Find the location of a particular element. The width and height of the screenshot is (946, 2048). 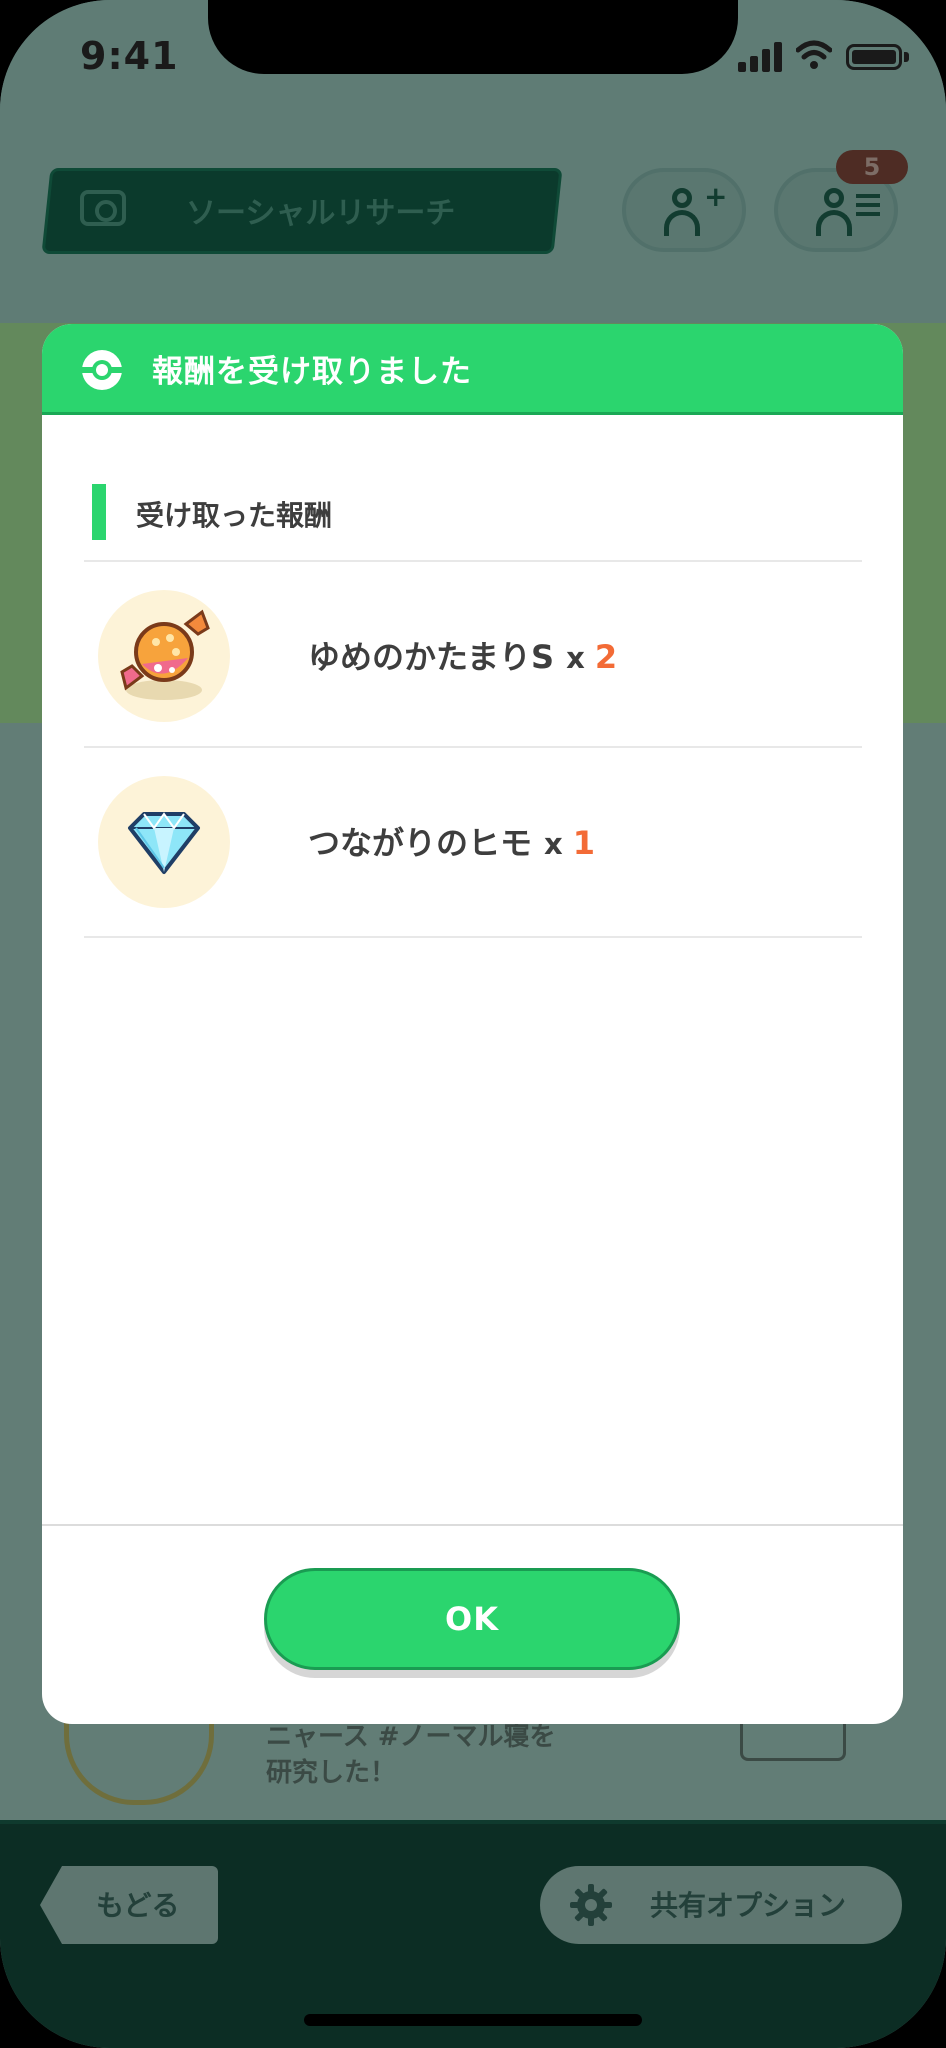

footer-divider is located at coordinates (472, 1525).